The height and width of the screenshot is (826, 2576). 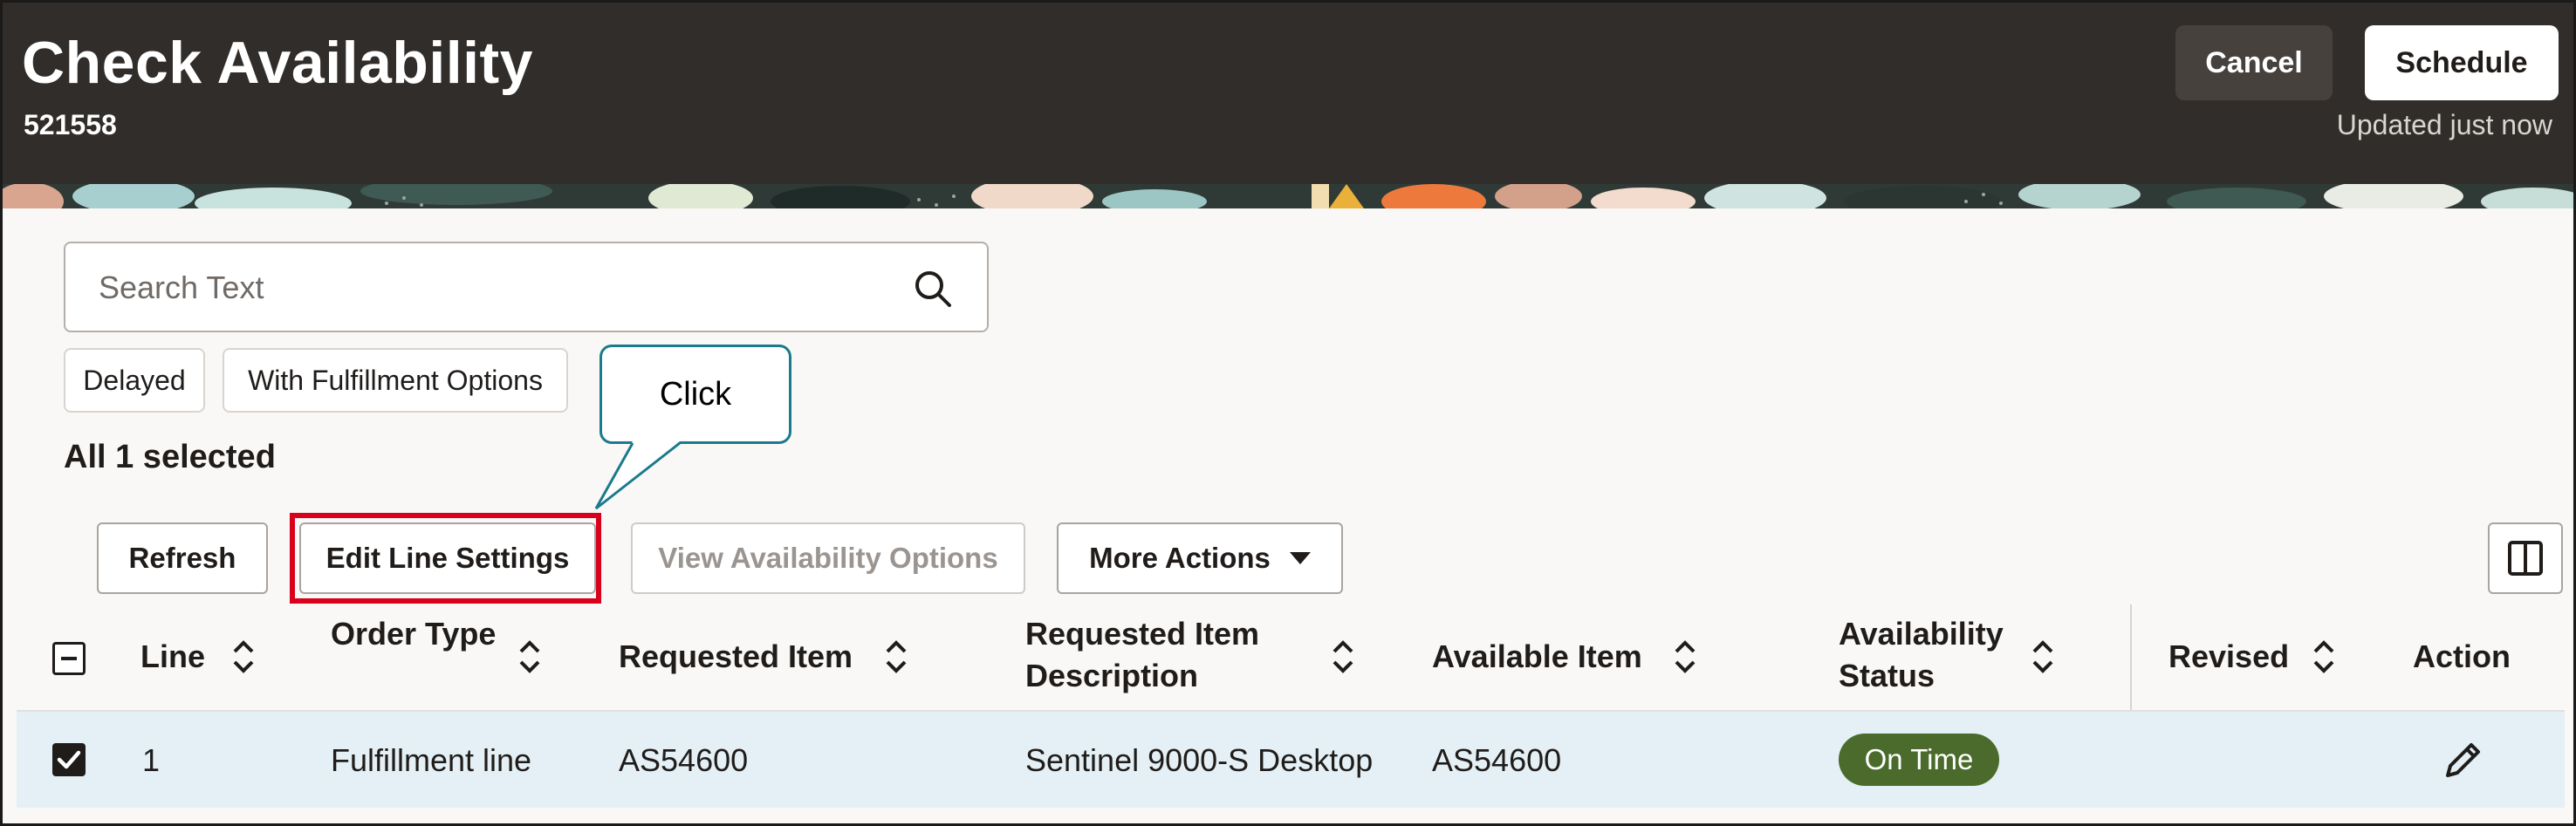 I want to click on column-header-requested-item: Requested Item, so click(x=736, y=657).